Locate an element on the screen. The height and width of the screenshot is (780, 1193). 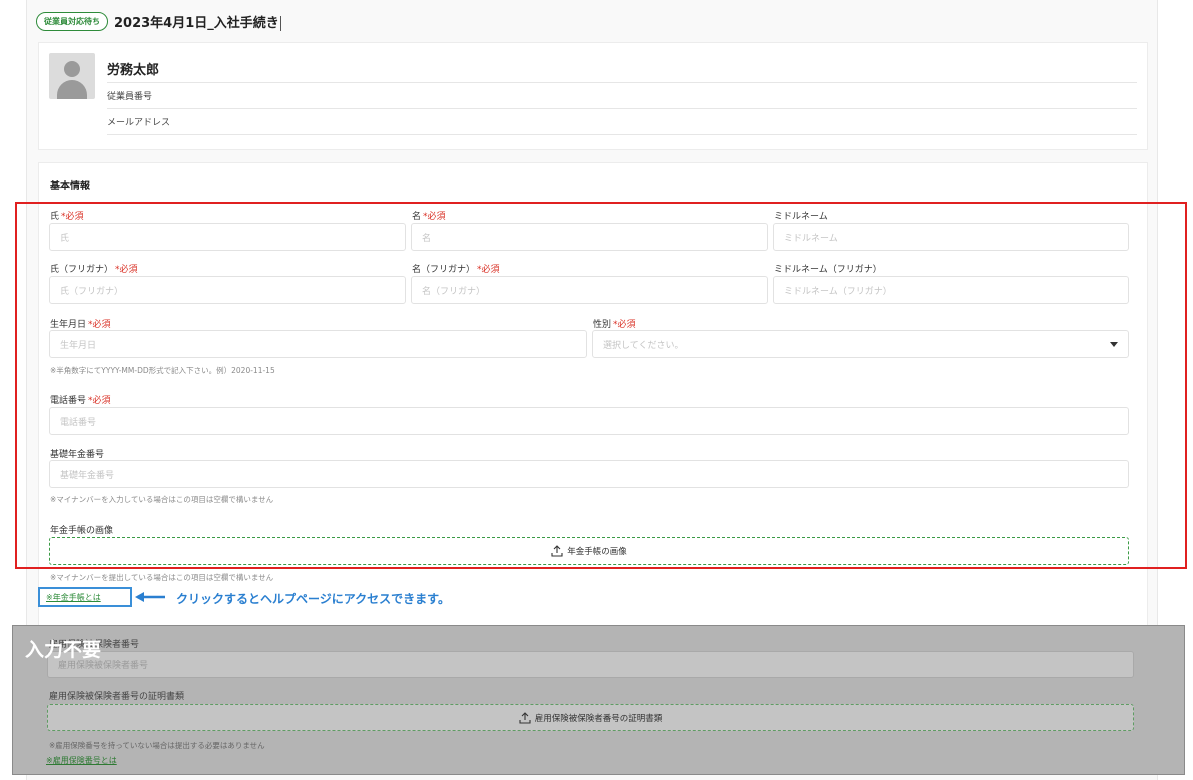
profile-card: 労務太郎 従業員番号 メールアドレス is located at coordinates (593, 96).